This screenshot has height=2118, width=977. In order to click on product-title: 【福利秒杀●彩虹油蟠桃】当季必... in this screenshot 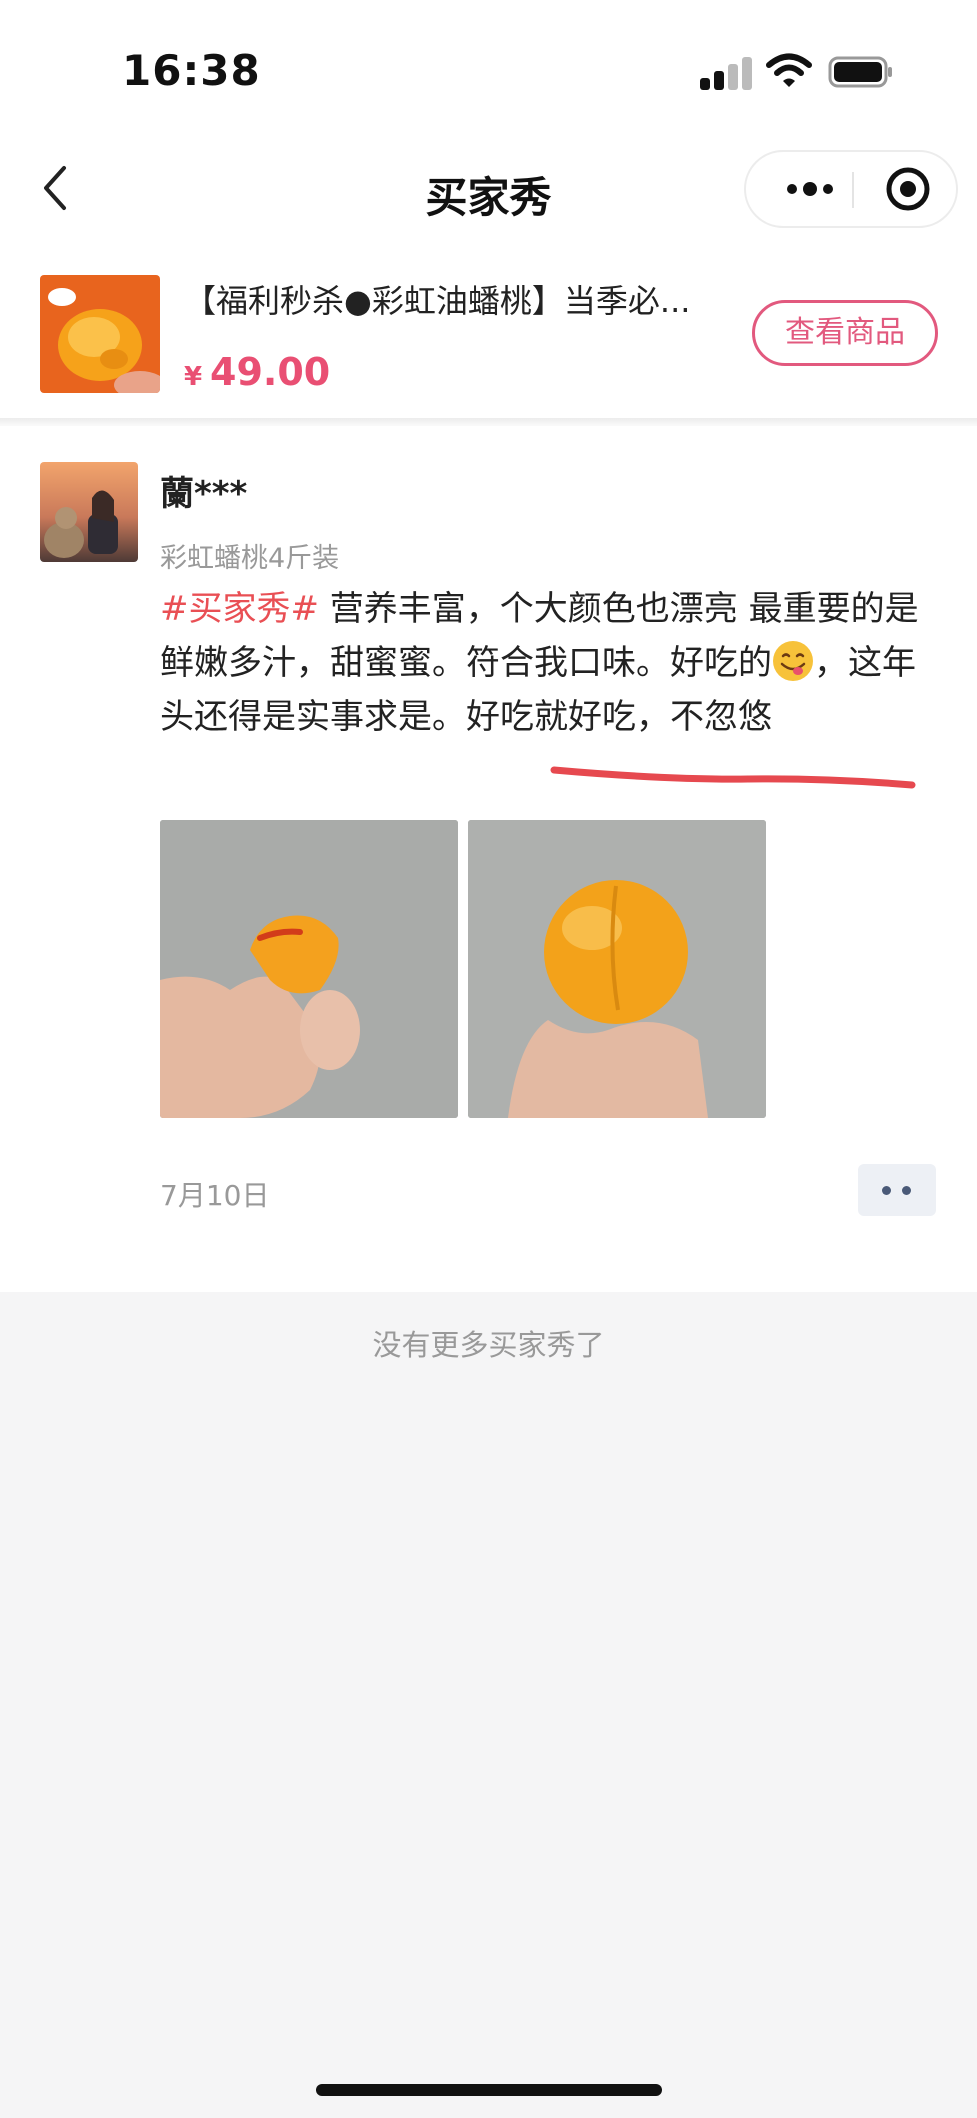, I will do `click(464, 299)`.